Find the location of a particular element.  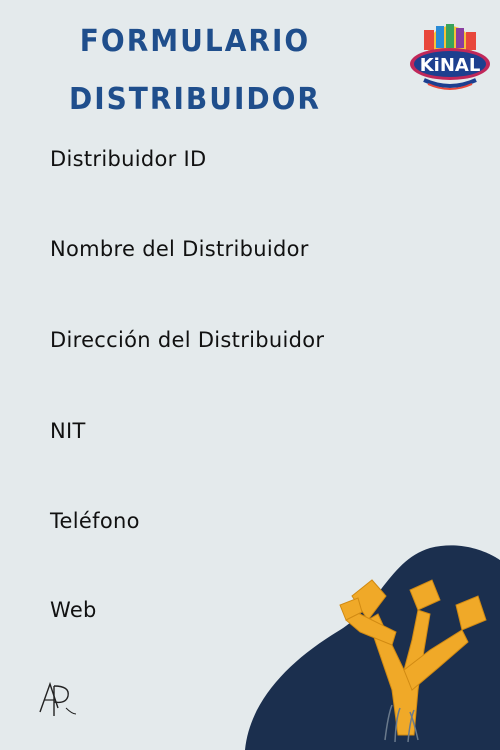

field-label-telefono: Teléfono is located at coordinates (95, 521).